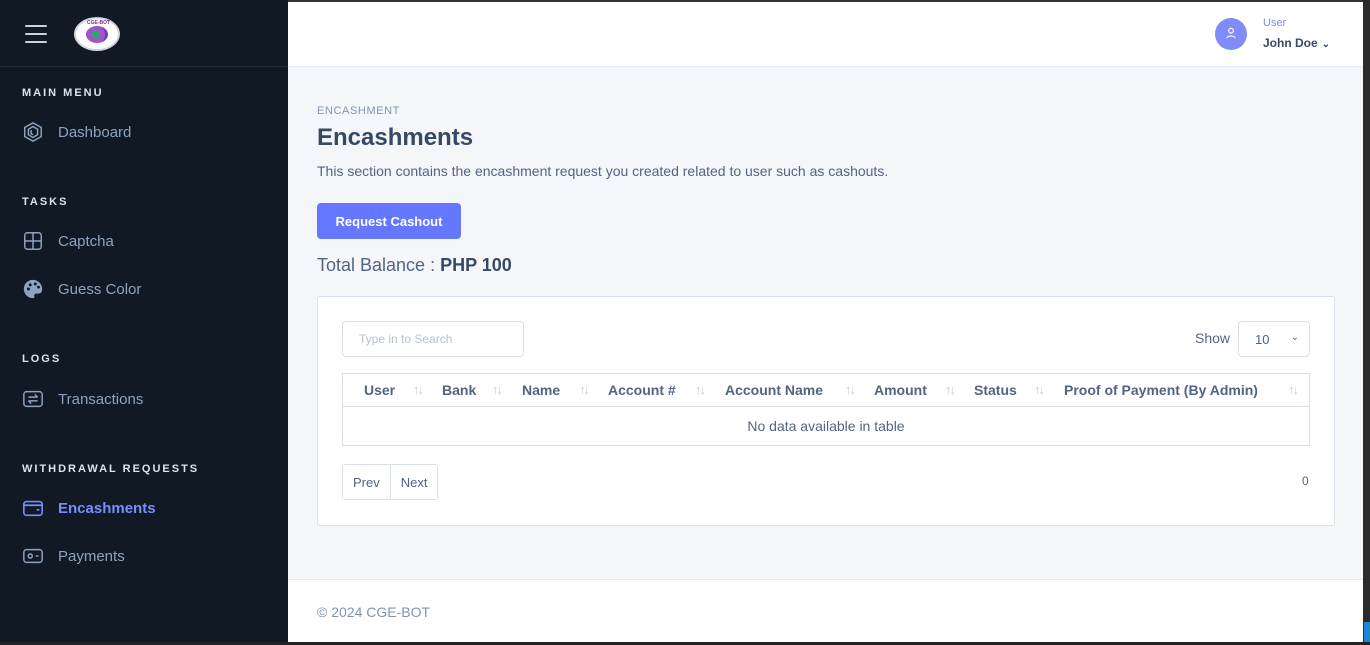  What do you see at coordinates (91, 556) in the screenshot?
I see `sidebar-item-label: Payments` at bounding box center [91, 556].